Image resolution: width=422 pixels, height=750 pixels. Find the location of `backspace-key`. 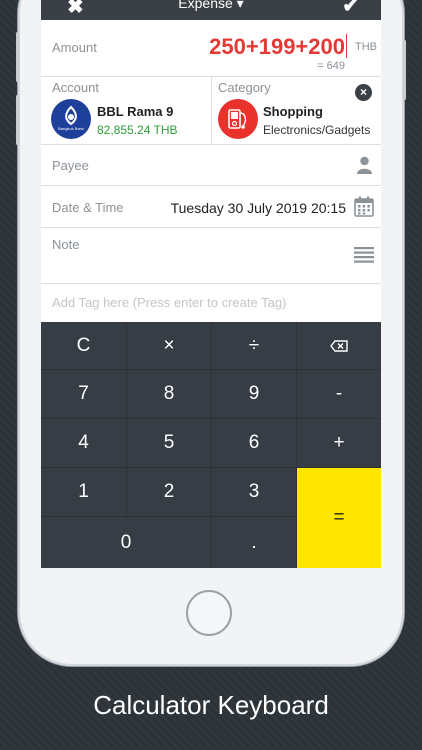

backspace-key is located at coordinates (339, 345).